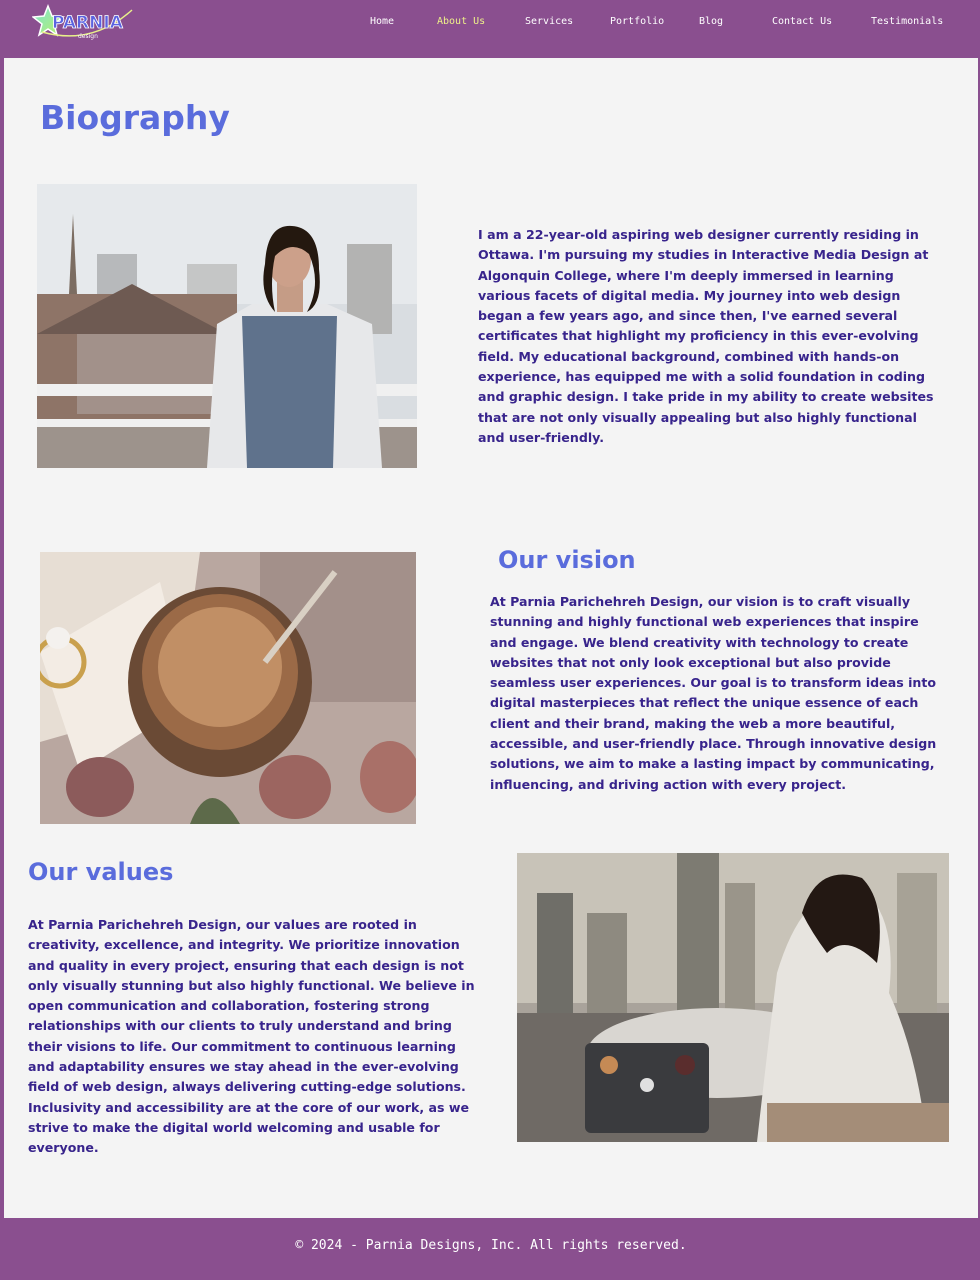 The image size is (980, 1280). What do you see at coordinates (637, 21) in the screenshot?
I see `nav-portfolio: Portfolio` at bounding box center [637, 21].